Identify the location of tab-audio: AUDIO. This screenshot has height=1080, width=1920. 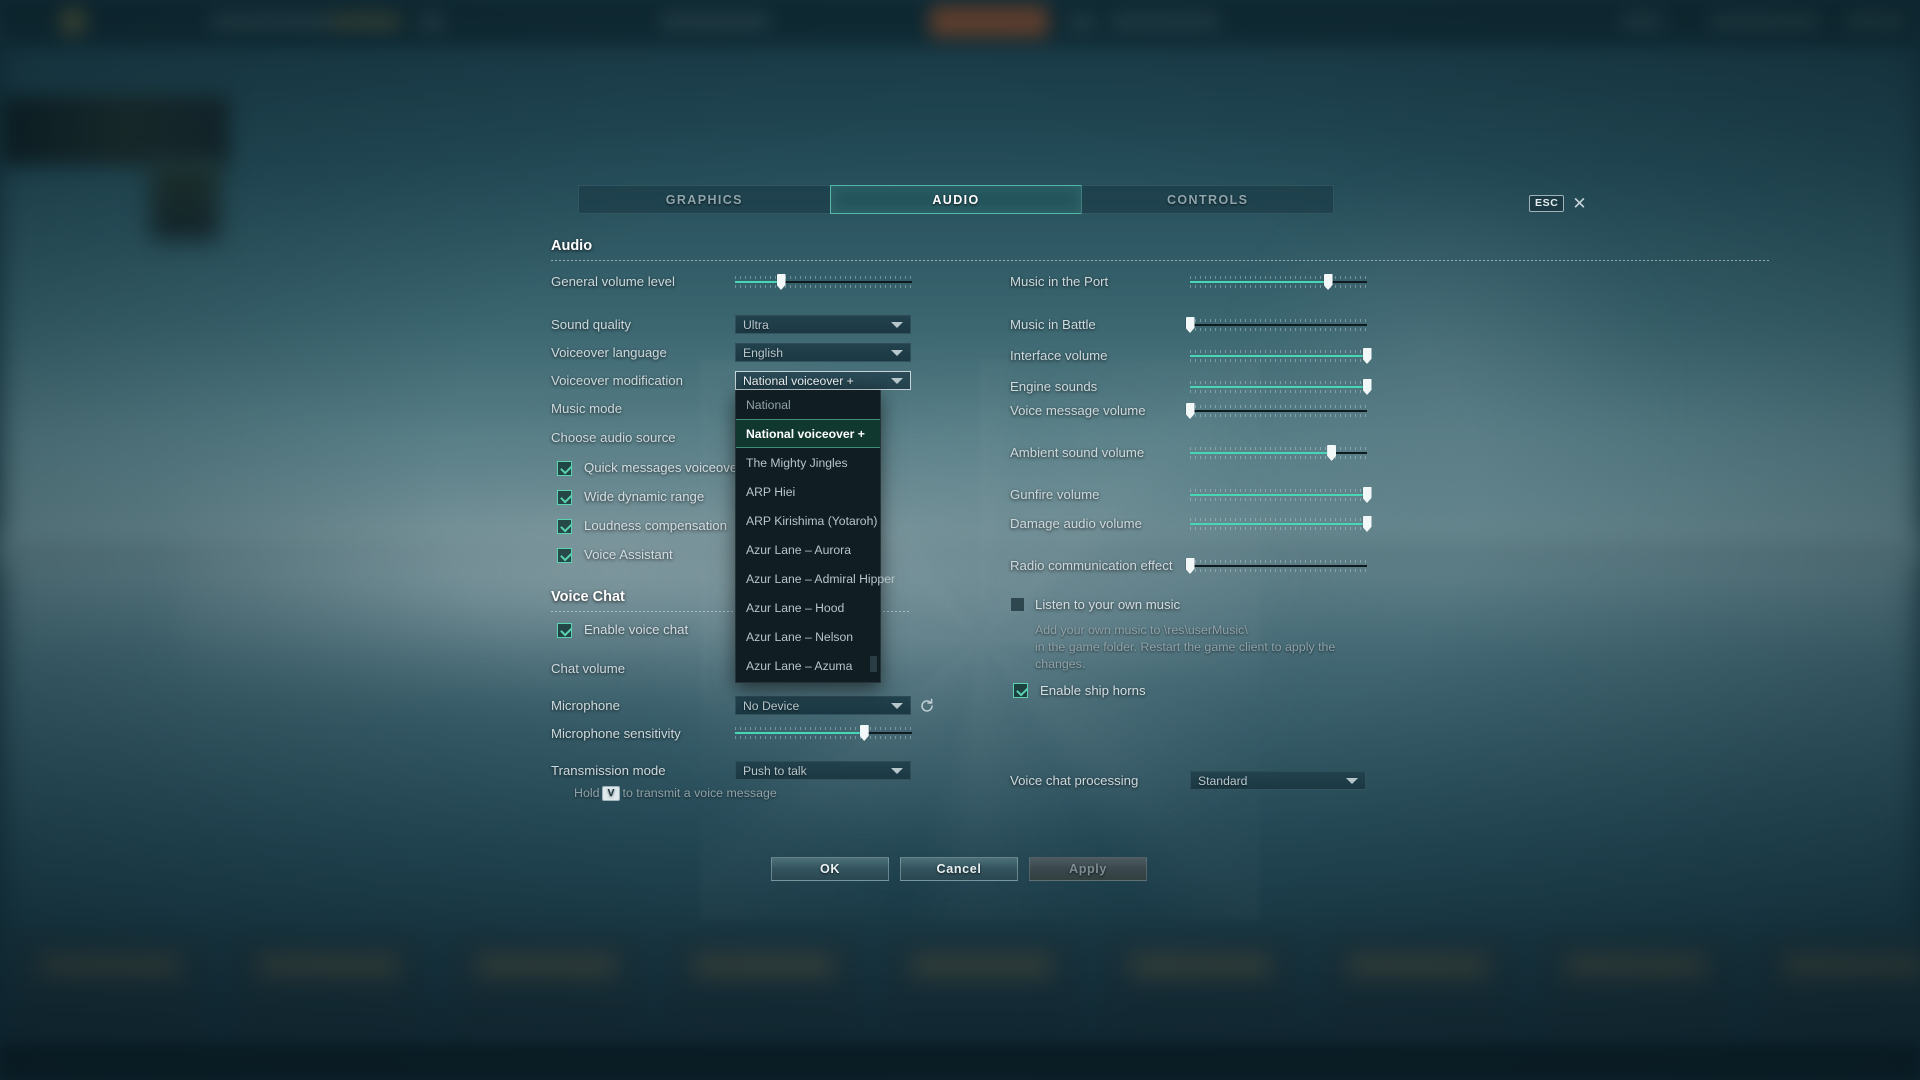
(956, 199).